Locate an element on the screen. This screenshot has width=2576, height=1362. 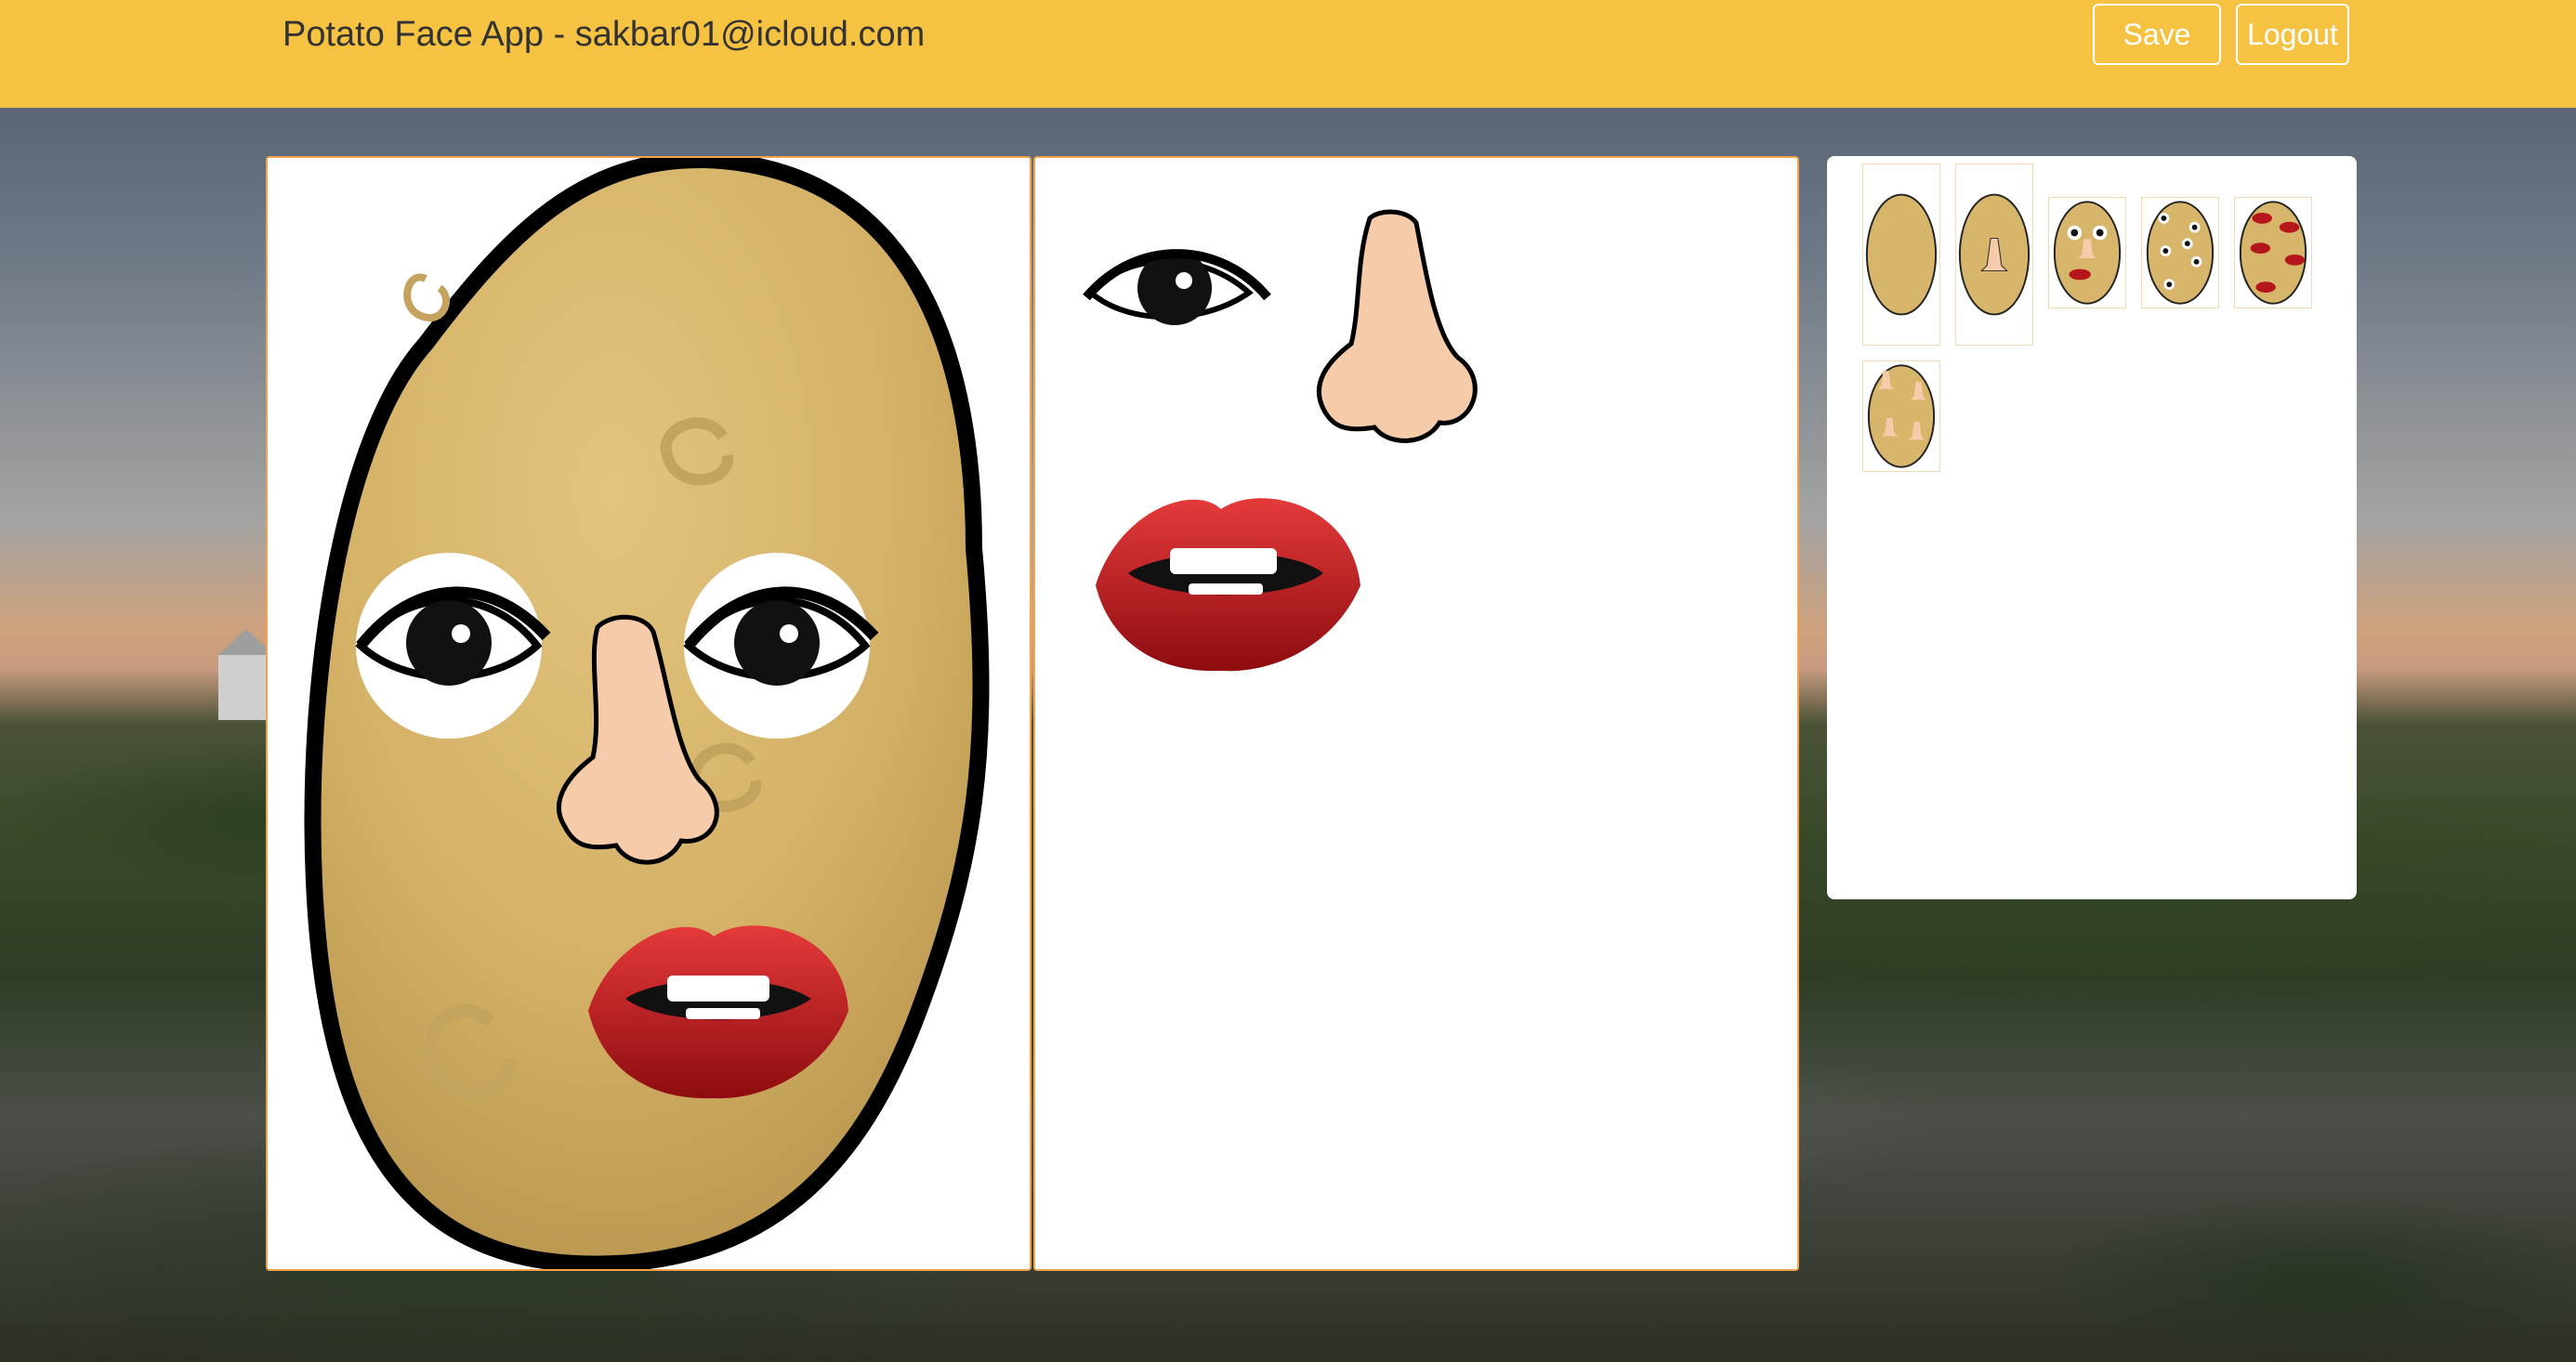
palette-eye is located at coordinates (1177, 287).